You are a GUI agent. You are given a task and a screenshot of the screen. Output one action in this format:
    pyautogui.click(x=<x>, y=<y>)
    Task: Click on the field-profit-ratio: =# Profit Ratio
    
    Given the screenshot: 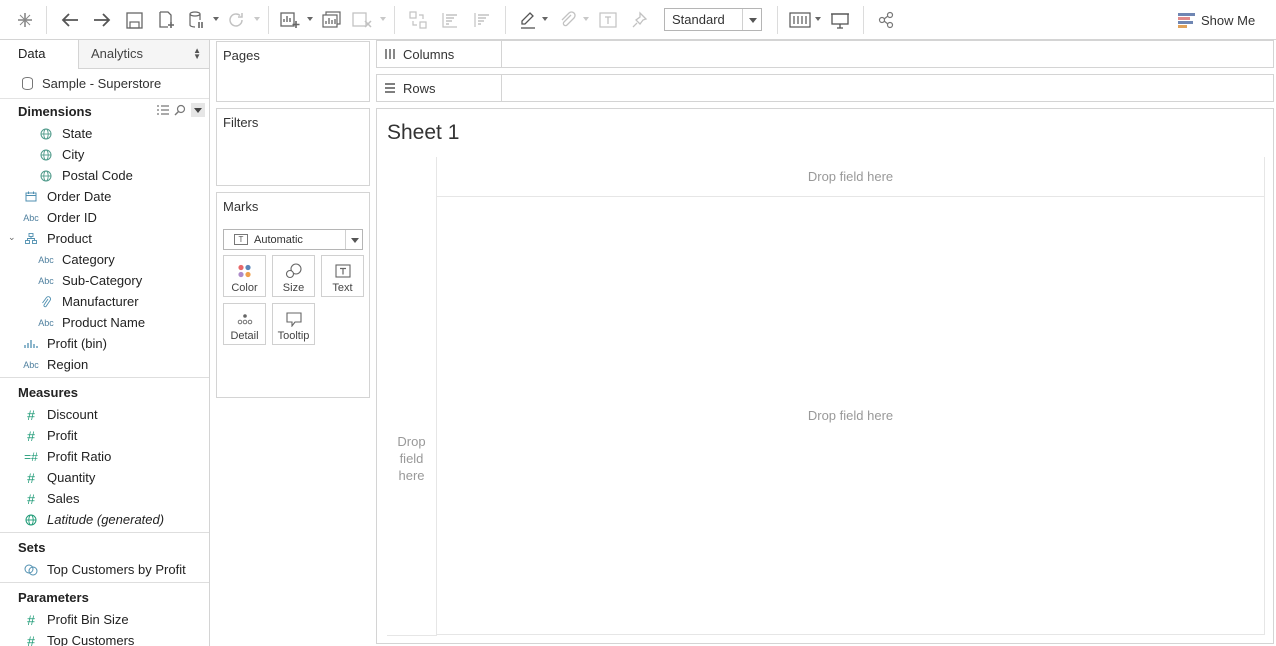 What is the action you would take?
    pyautogui.click(x=104, y=456)
    